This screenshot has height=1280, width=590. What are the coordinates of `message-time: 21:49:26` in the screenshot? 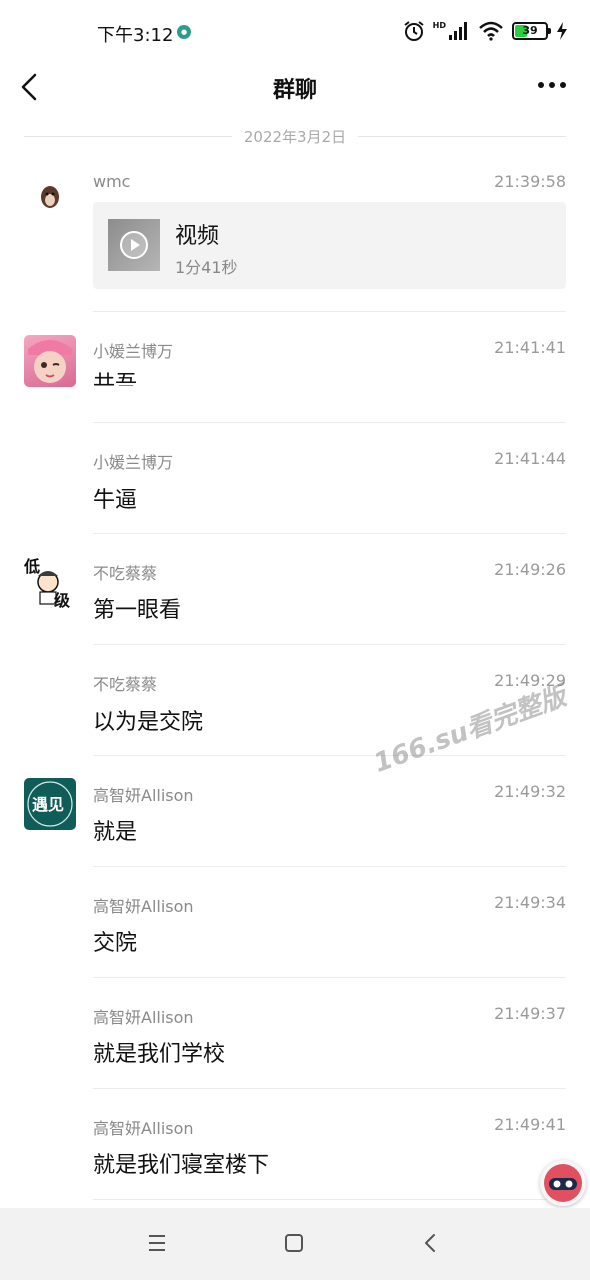 It's located at (530, 569).